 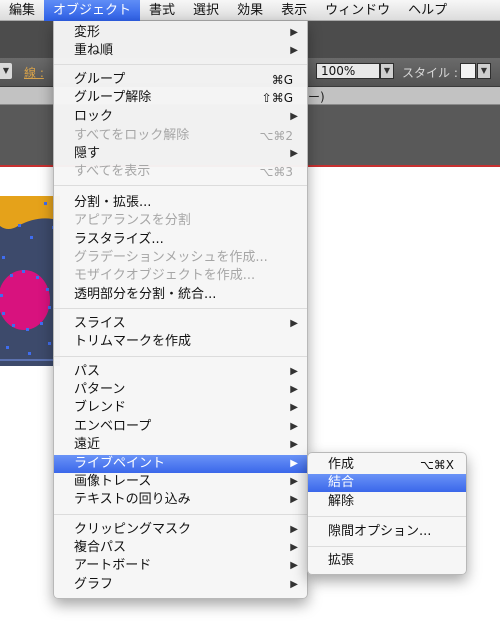 I want to click on submenu-item-expand: 拡張, so click(x=387, y=561).